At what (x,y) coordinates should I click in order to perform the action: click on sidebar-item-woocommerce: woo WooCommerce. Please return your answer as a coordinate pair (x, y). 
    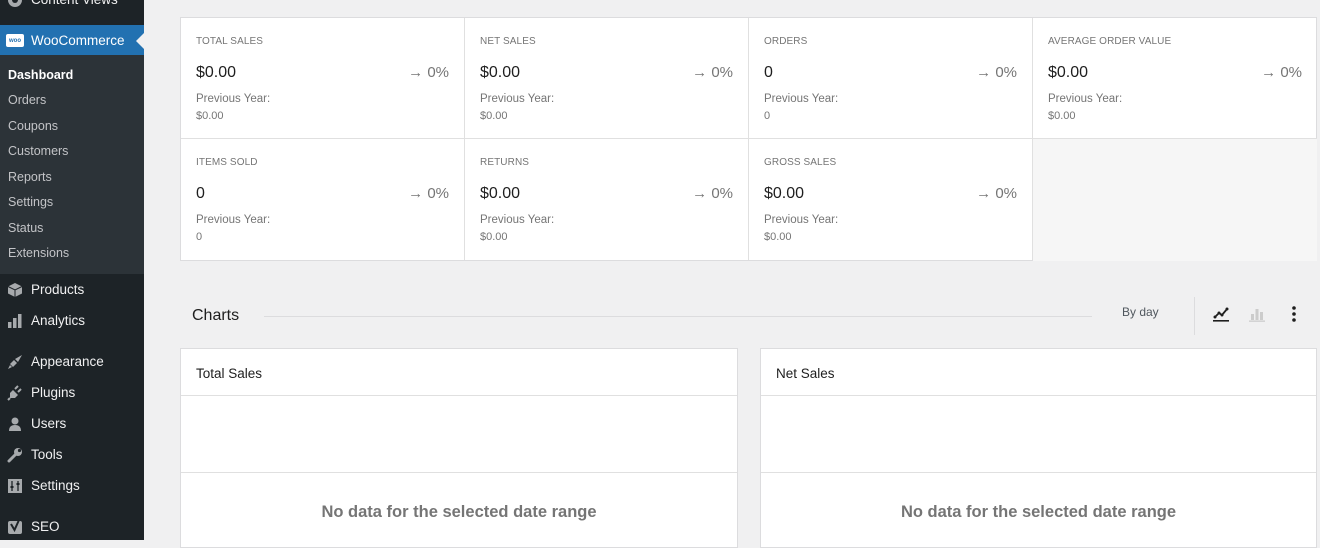
    Looking at the image, I should click on (72, 40).